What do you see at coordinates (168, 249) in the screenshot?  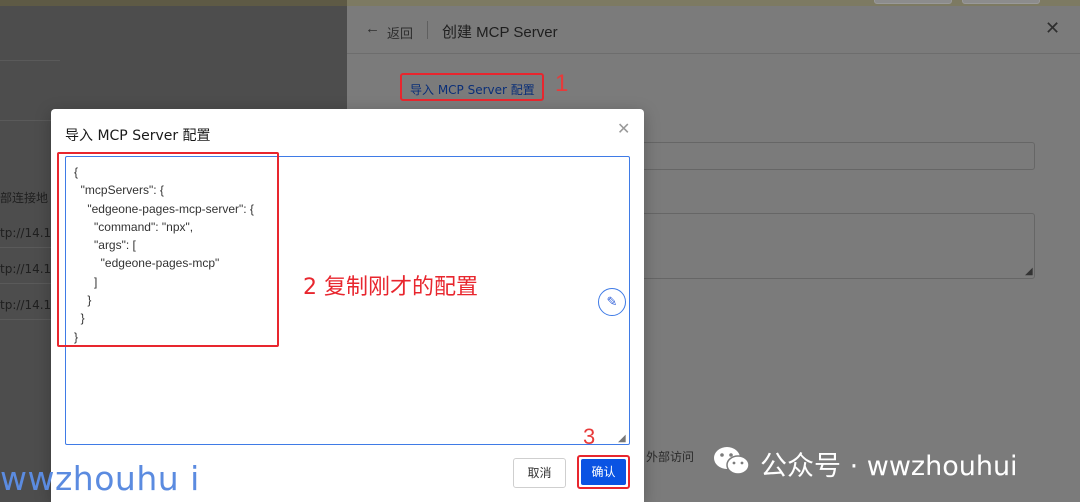 I see `step-2-highlight-box` at bounding box center [168, 249].